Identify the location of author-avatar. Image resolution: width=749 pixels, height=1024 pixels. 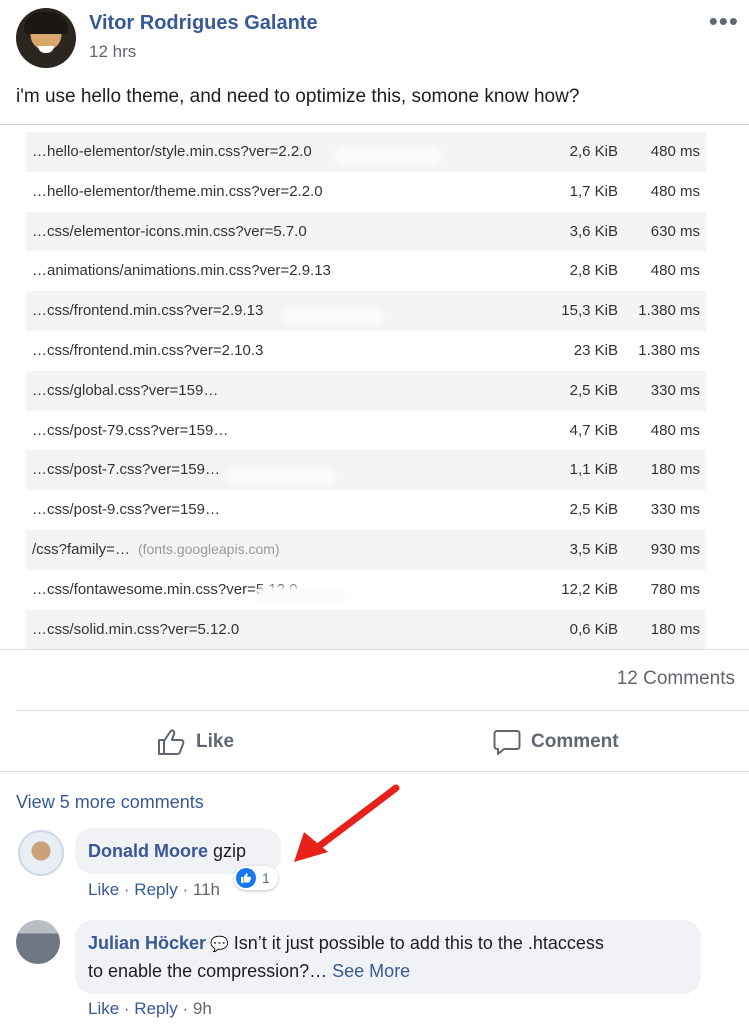
(46, 38).